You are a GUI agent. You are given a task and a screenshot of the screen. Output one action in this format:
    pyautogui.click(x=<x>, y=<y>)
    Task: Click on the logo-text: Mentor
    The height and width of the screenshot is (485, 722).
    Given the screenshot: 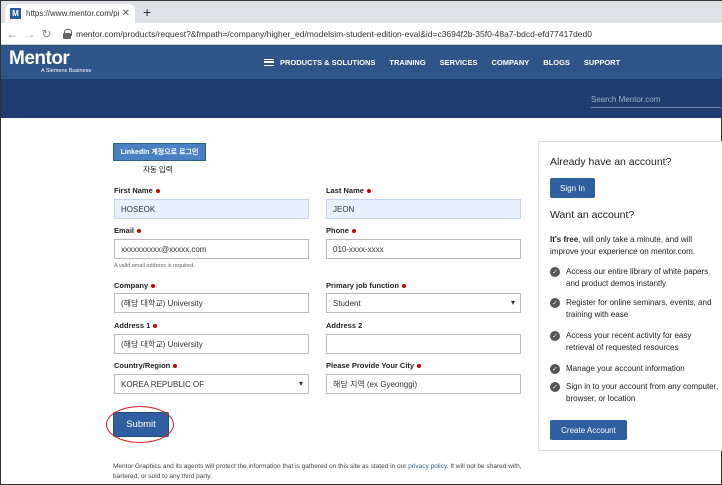 What is the action you would take?
    pyautogui.click(x=39, y=58)
    